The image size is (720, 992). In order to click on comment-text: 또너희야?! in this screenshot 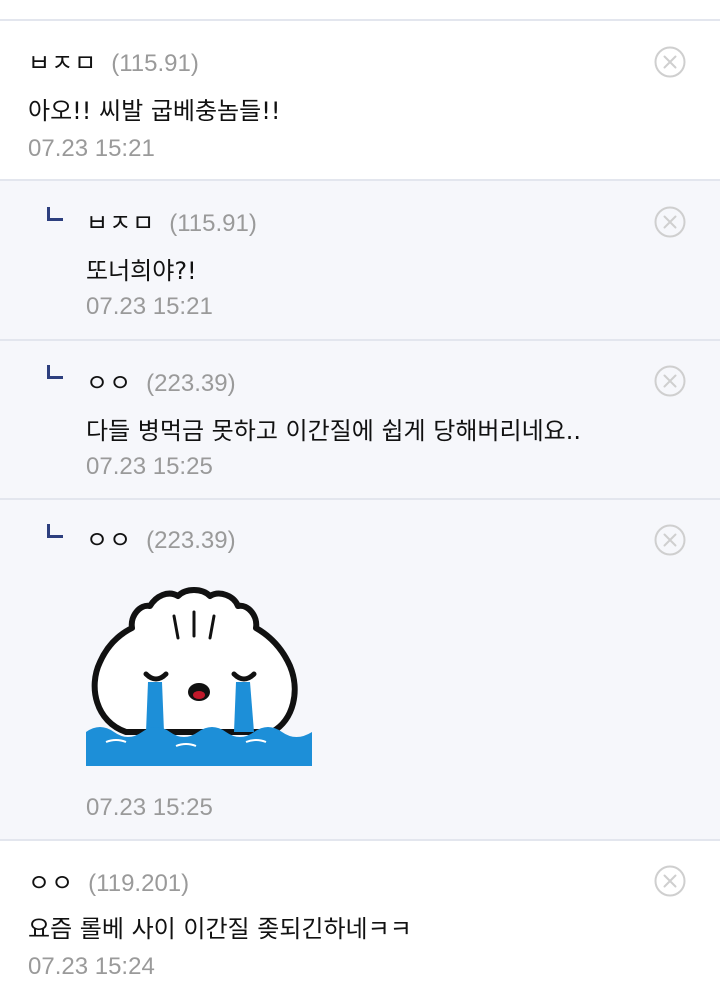, I will do `click(141, 271)`.